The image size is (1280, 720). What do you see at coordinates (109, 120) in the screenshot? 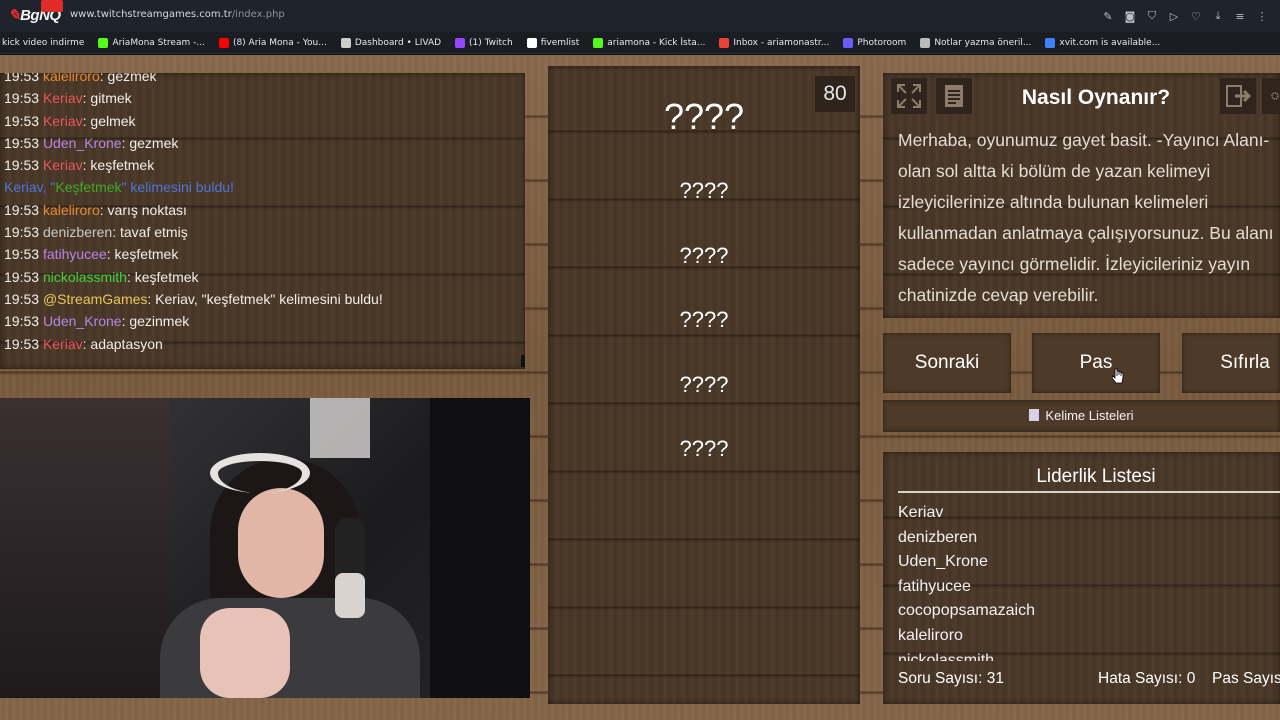
I see `chat-text: : gelmek` at bounding box center [109, 120].